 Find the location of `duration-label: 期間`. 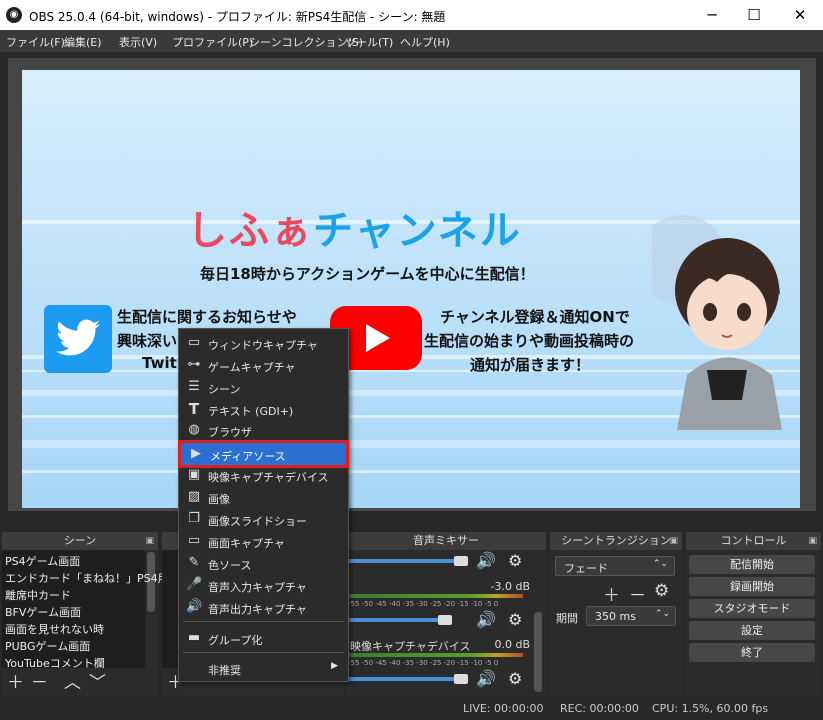

duration-label: 期間 is located at coordinates (567, 618).